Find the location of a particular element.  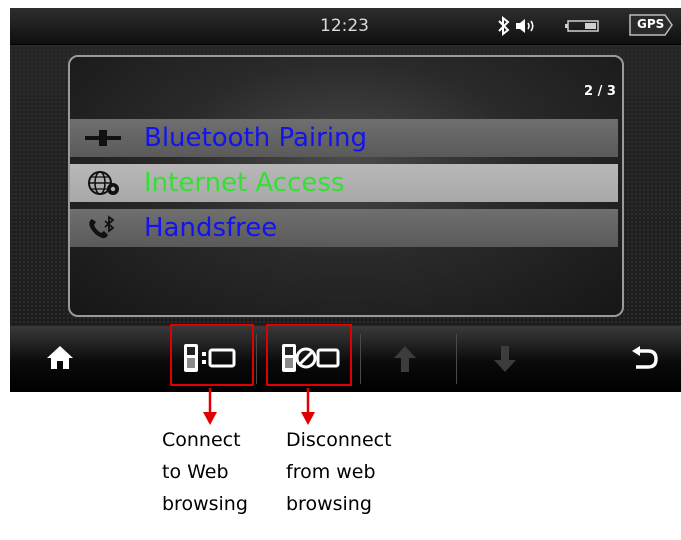

disconnect-callout: Disconnect from web browsing is located at coordinates (339, 472).